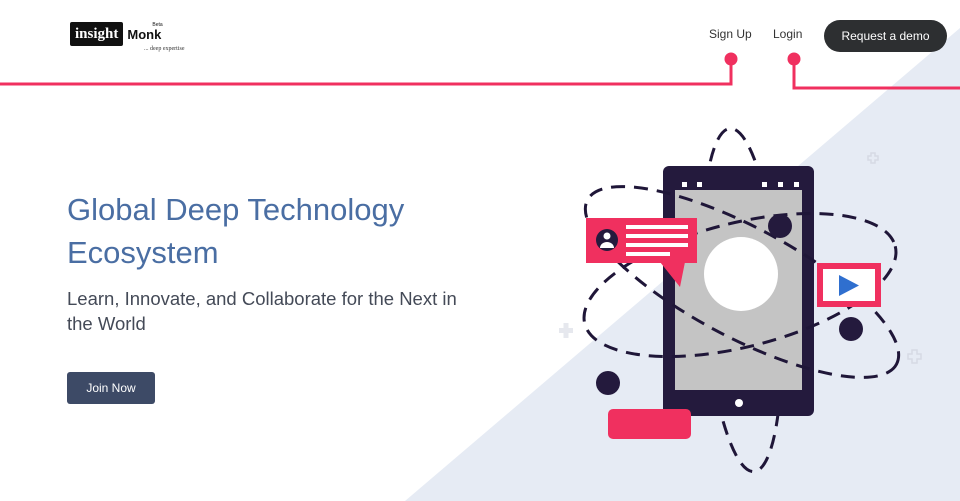 This screenshot has width=960, height=501. What do you see at coordinates (794, 59) in the screenshot?
I see `login-guide-pin` at bounding box center [794, 59].